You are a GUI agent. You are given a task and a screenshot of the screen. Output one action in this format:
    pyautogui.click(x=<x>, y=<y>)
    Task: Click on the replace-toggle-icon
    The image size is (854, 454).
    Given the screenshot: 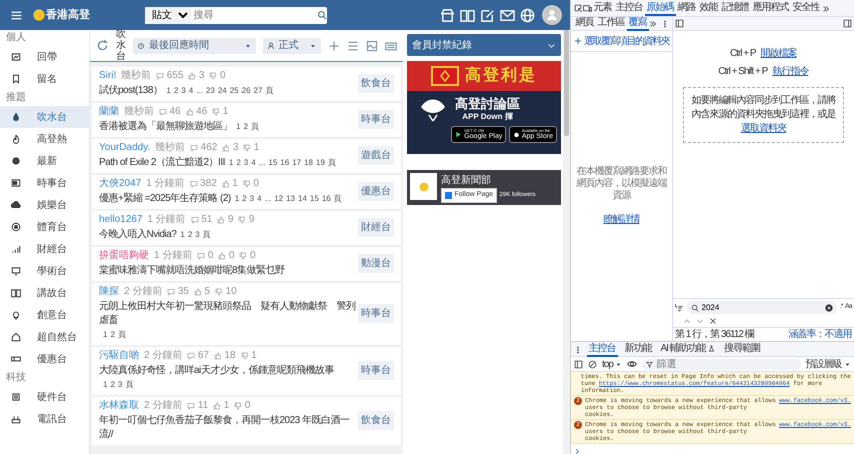 What is the action you would take?
    pyautogui.click(x=679, y=307)
    